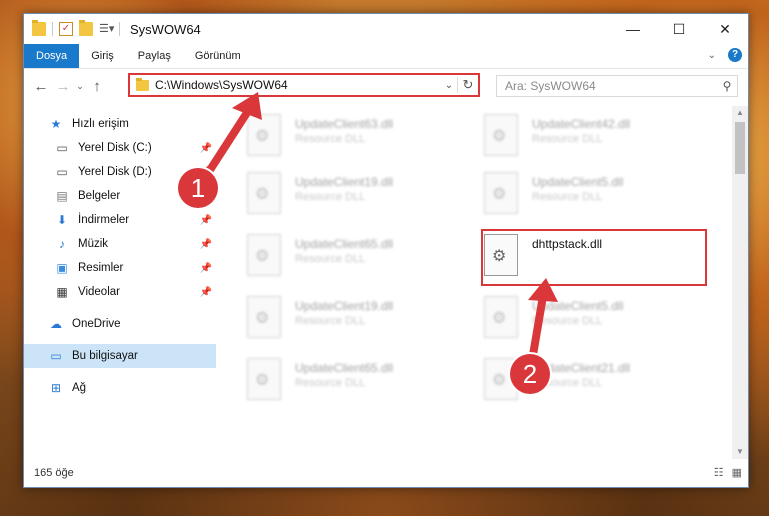 This screenshot has width=769, height=516. Describe the element at coordinates (62, 244) in the screenshot. I see `music-icon: ♪` at that location.